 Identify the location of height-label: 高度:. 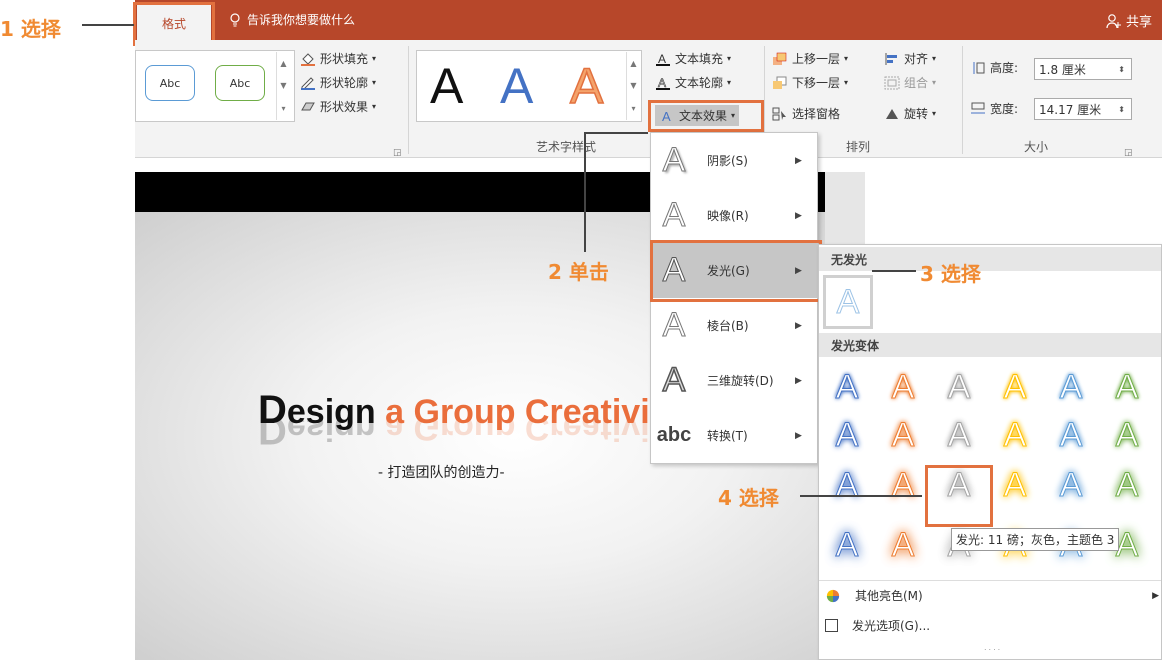
(1004, 68).